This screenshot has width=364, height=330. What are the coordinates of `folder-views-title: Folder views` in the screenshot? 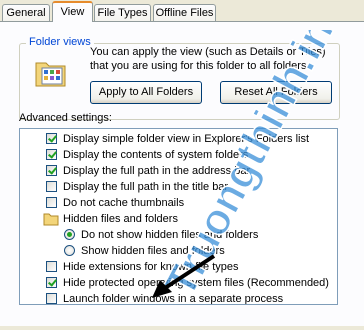 It's located at (60, 42).